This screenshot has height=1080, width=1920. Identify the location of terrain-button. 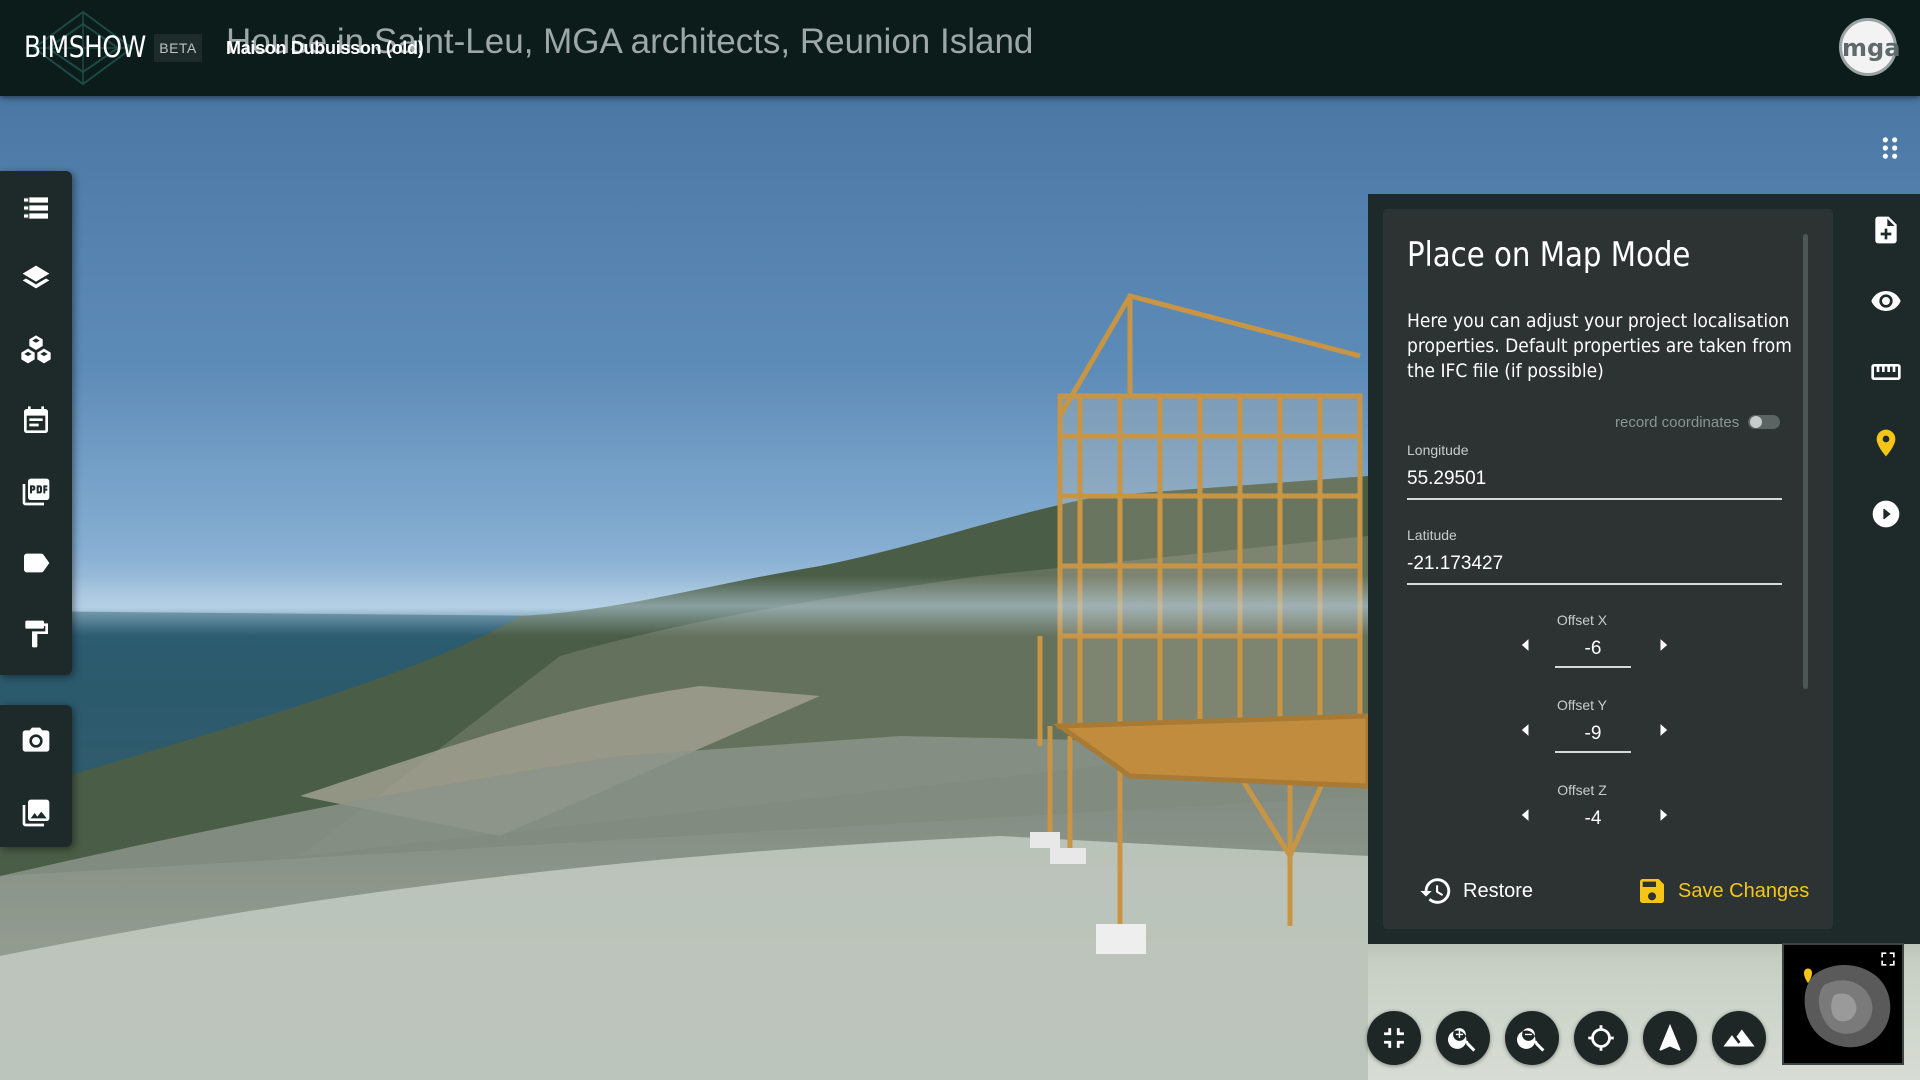
(1739, 1038).